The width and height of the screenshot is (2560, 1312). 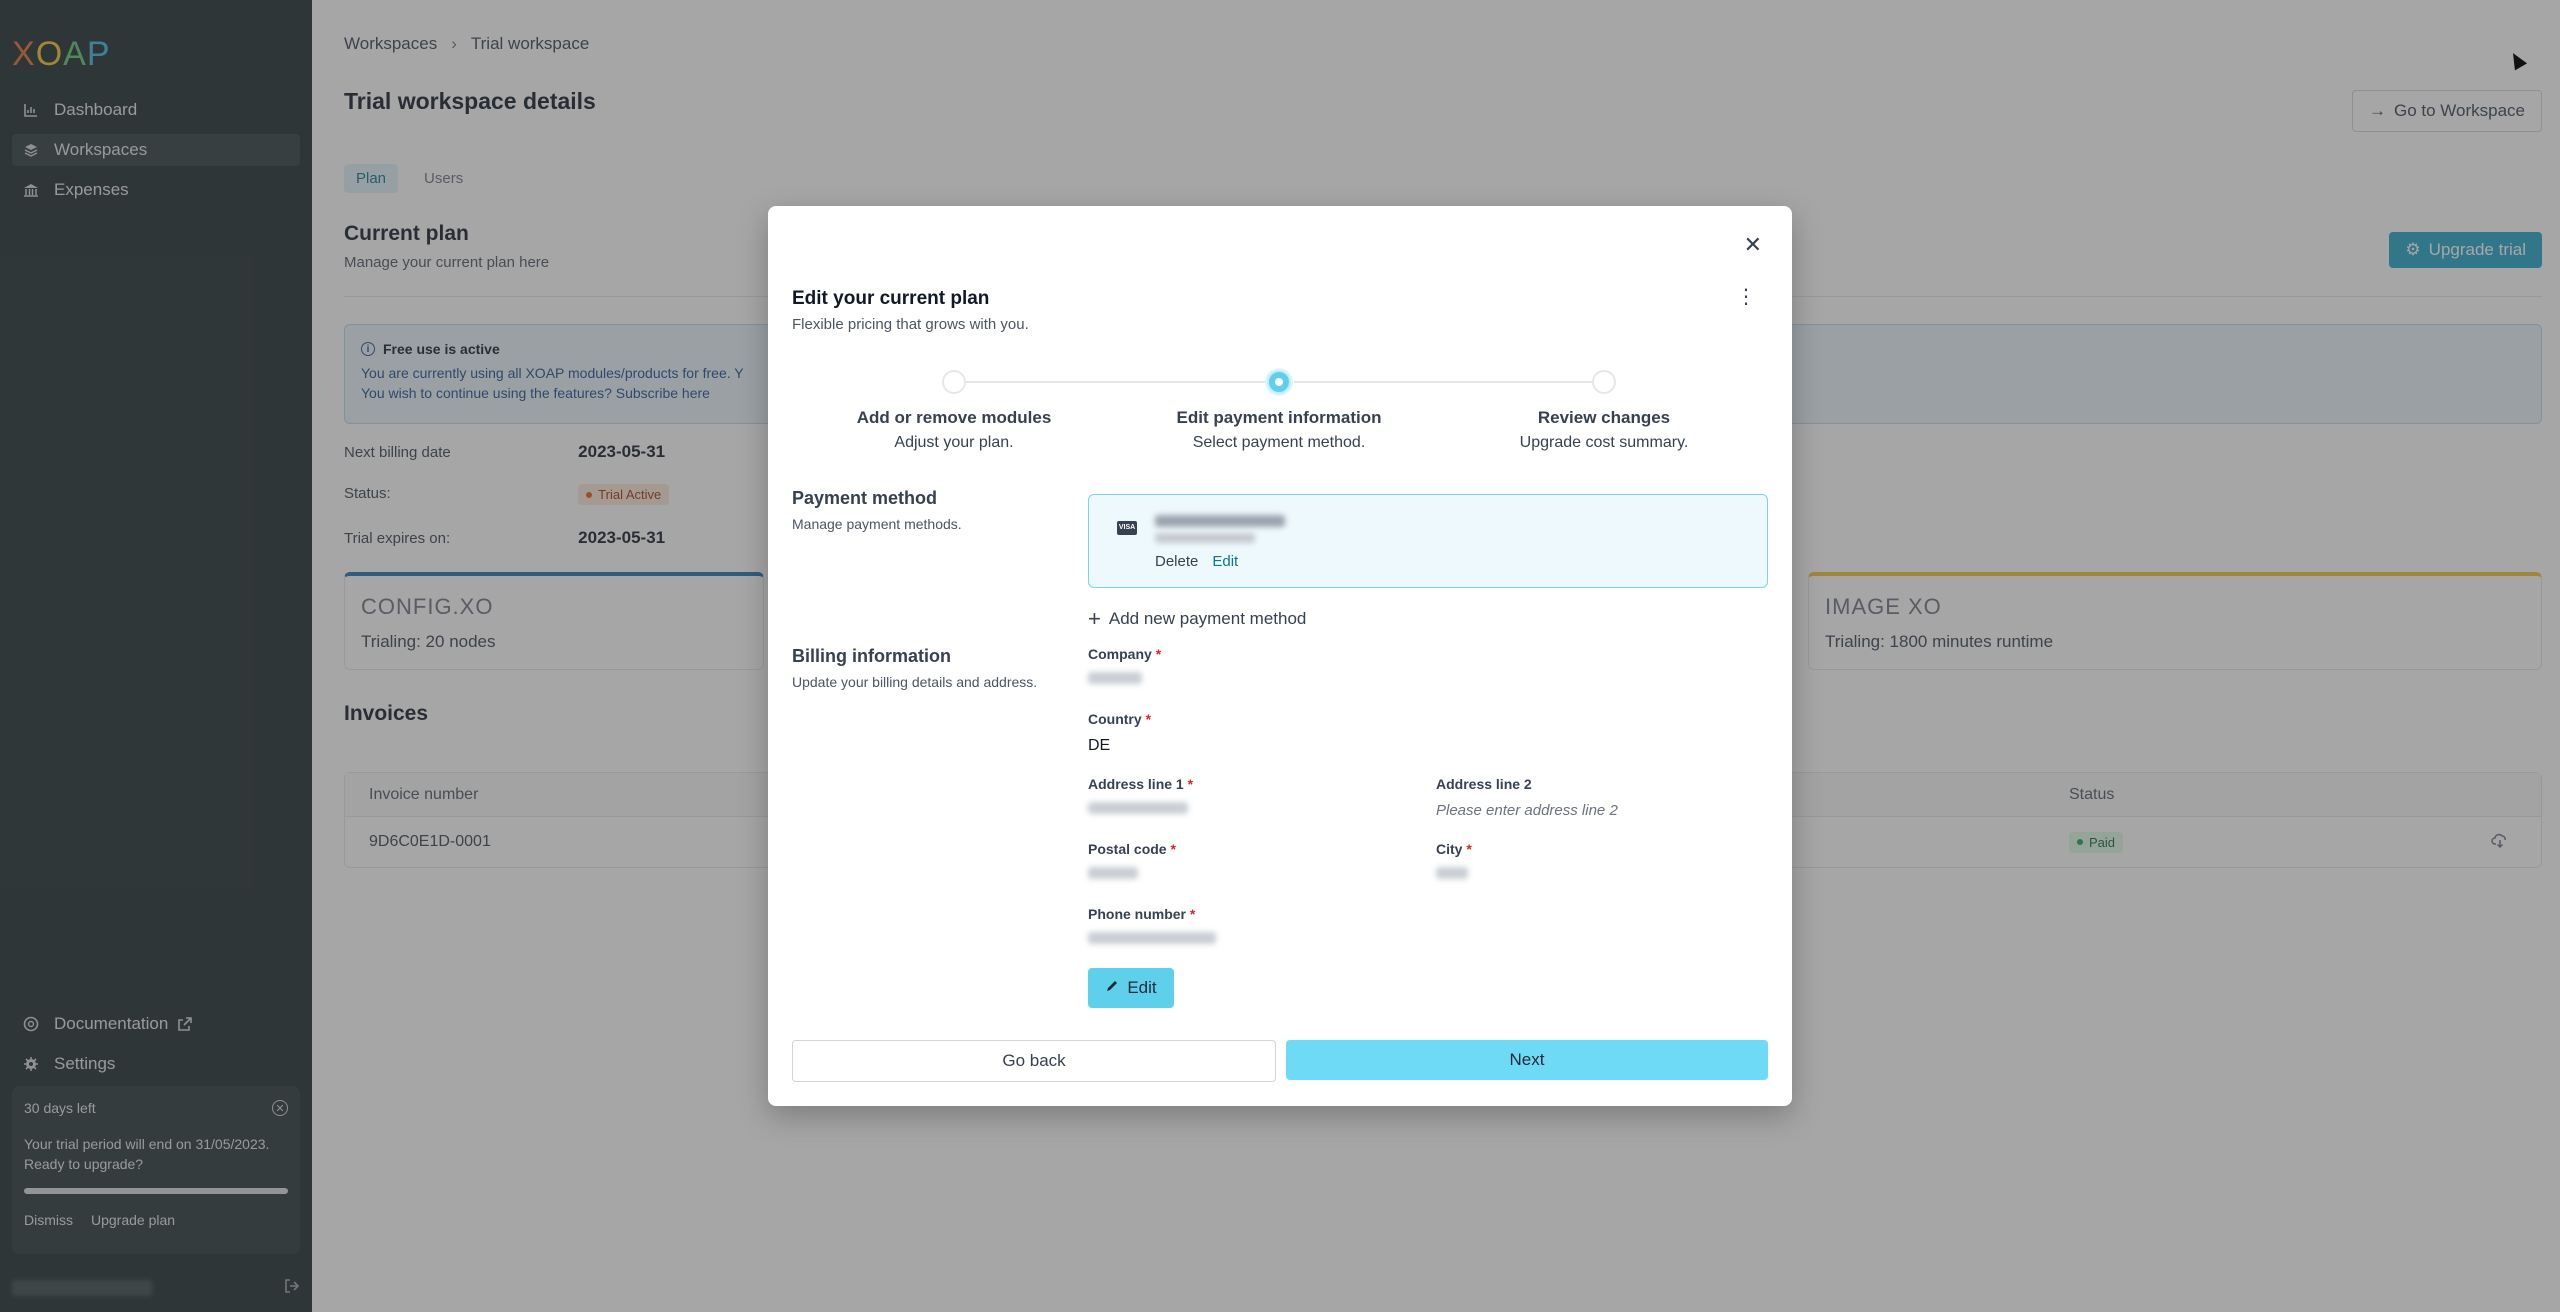 What do you see at coordinates (1238, 925) in the screenshot?
I see `phone-number-field: Phone number *` at bounding box center [1238, 925].